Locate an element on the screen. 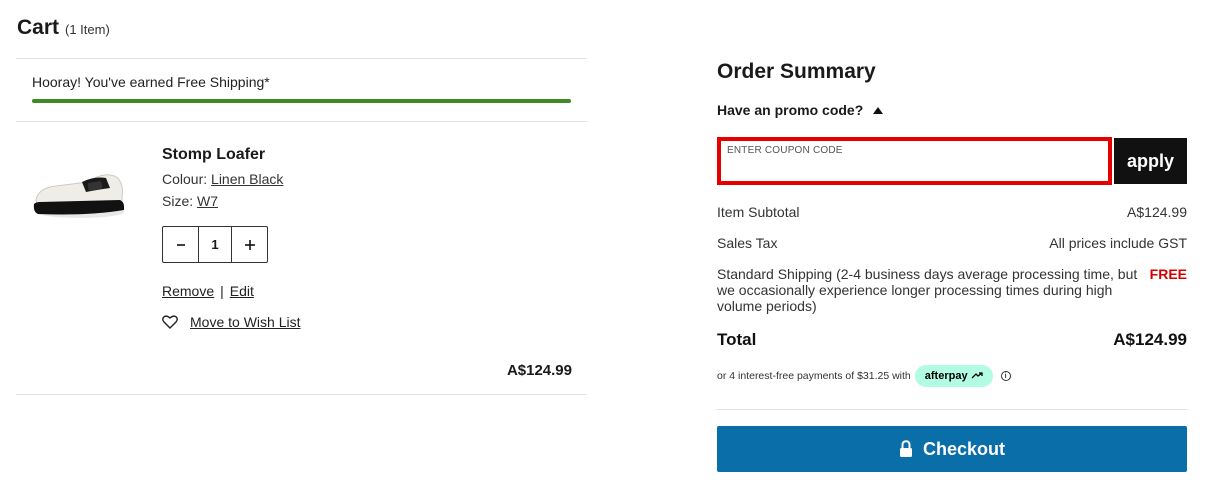 The height and width of the screenshot is (486, 1226). quantity-value: 1 is located at coordinates (215, 244).